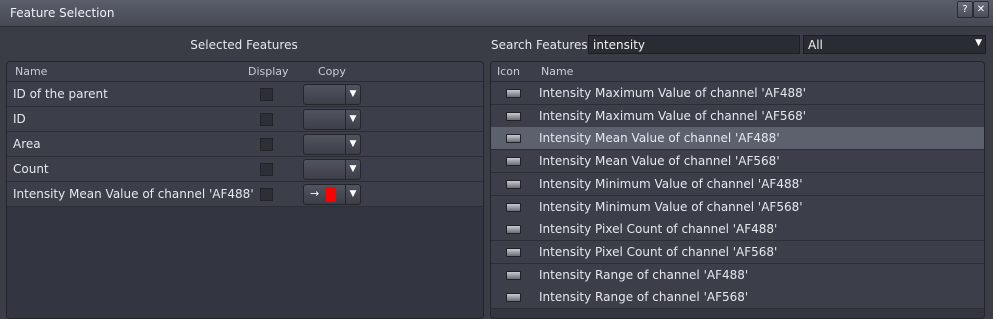  I want to click on search-result-row: Intensity Mean Value of channel 'AF488', so click(737, 139).